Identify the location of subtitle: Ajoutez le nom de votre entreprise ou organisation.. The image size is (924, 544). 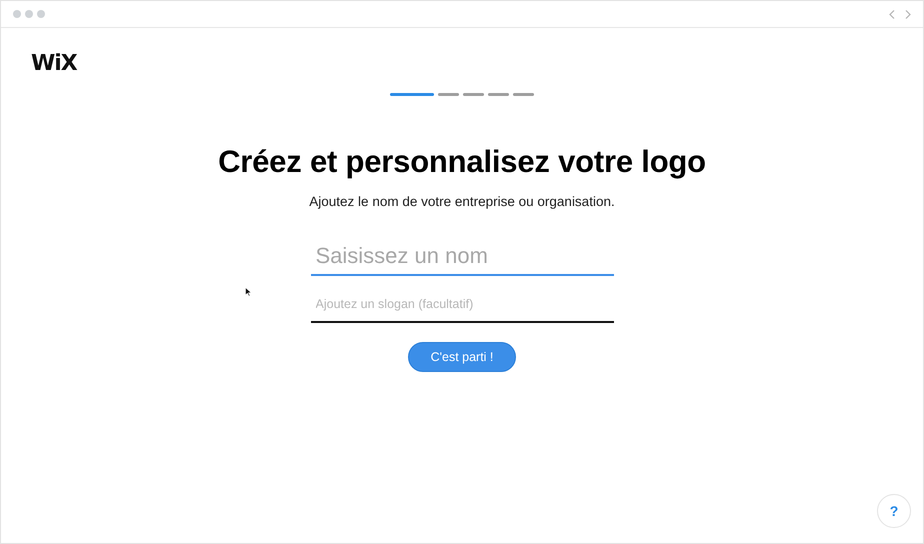
(462, 201).